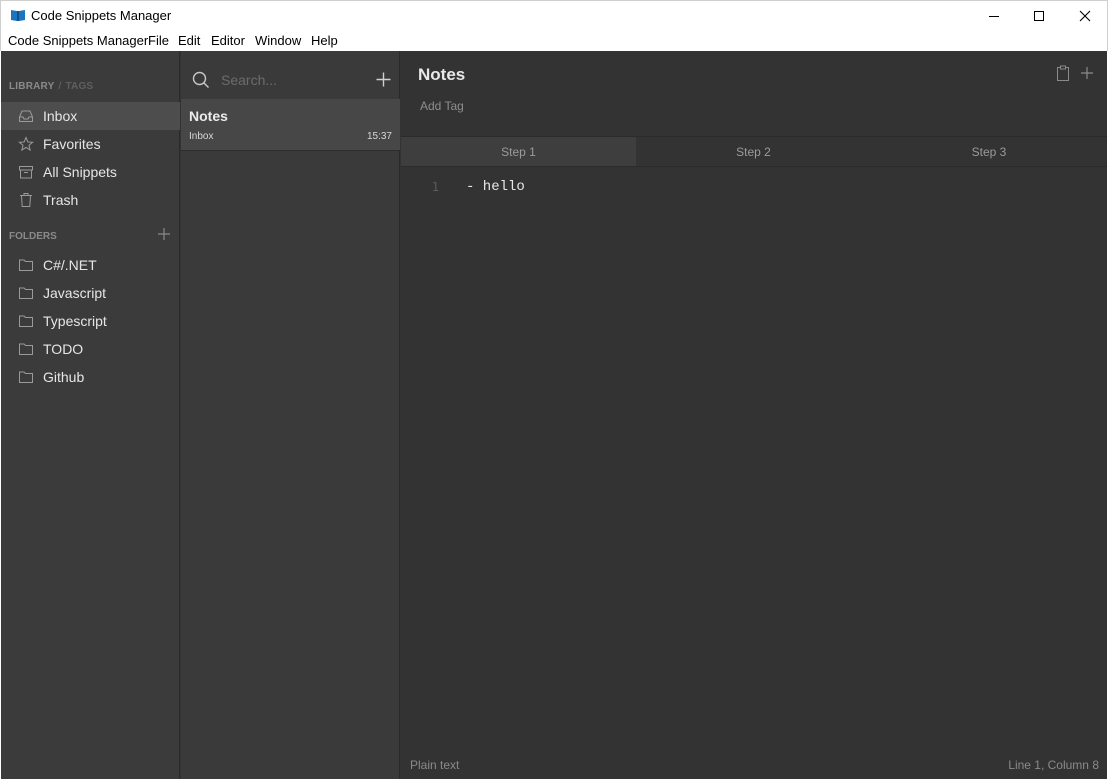  I want to click on search-icon, so click(200, 79).